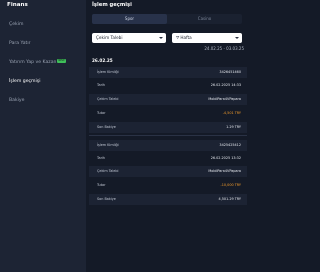 This screenshot has height=272, width=320. I want to click on transaction-row: Tarih 26.02.2025 13:32, so click(168, 158).